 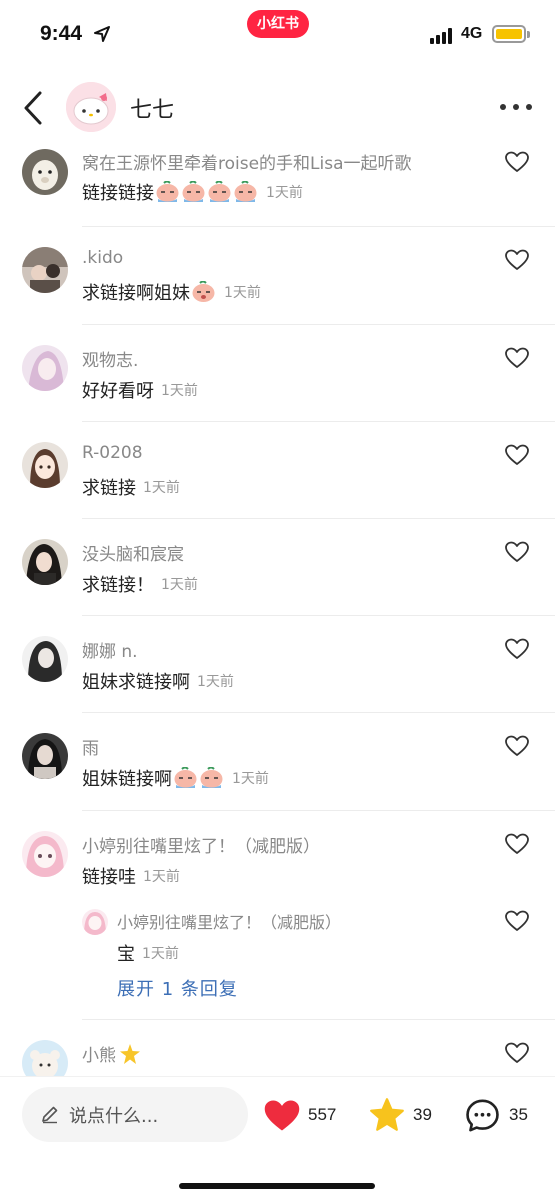 What do you see at coordinates (118, 193) in the screenshot?
I see `comment-text: 链接链接` at bounding box center [118, 193].